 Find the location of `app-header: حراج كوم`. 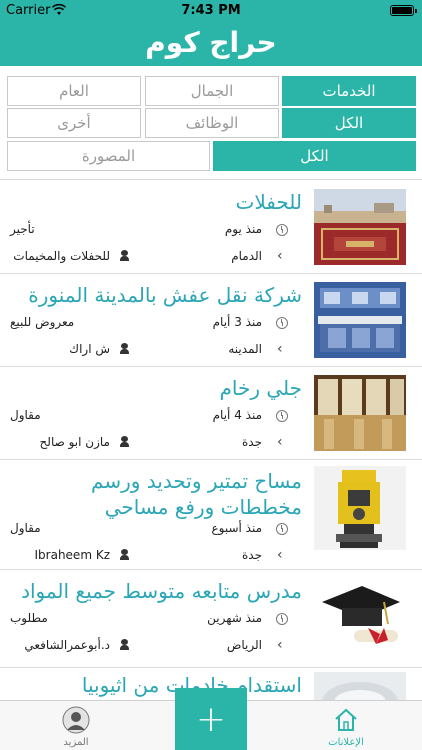

app-header: حراج كوم is located at coordinates (211, 44).